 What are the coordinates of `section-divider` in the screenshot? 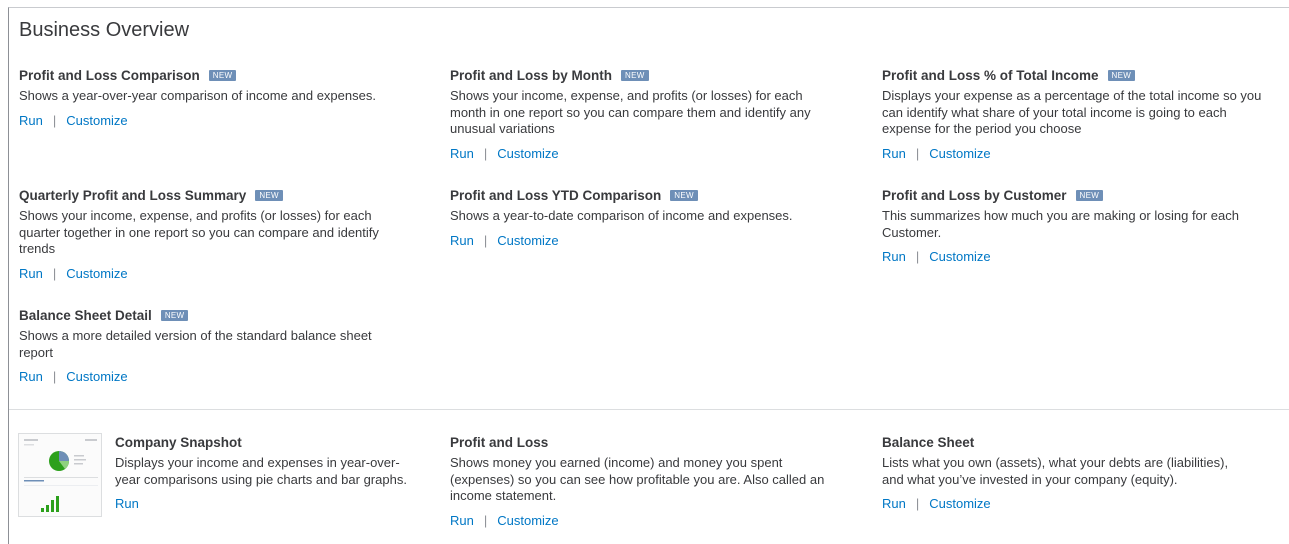 It's located at (649, 409).